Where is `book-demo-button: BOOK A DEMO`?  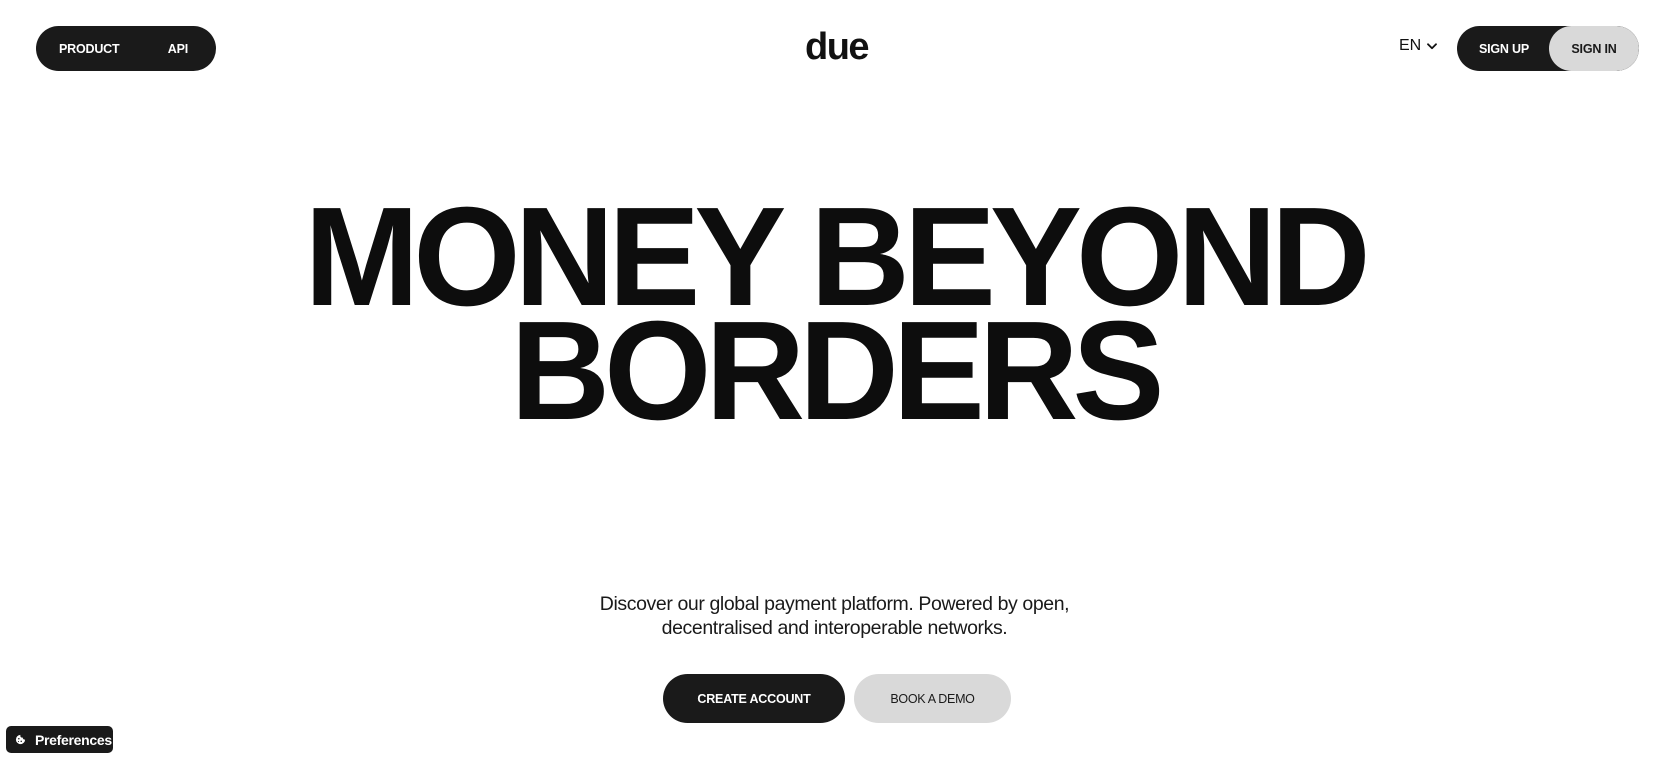 book-demo-button: BOOK A DEMO is located at coordinates (932, 698).